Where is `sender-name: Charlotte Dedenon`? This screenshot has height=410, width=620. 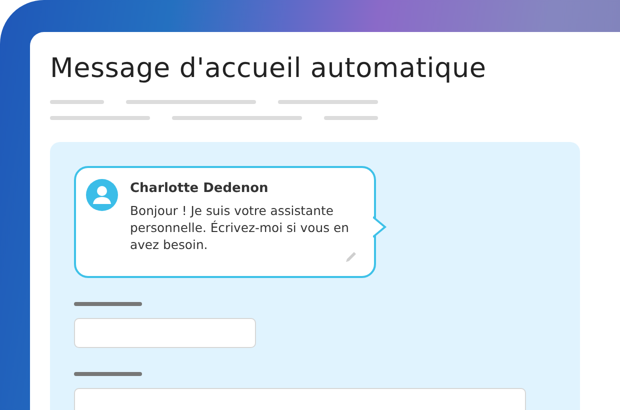
sender-name: Charlotte Dedenon is located at coordinates (200, 188).